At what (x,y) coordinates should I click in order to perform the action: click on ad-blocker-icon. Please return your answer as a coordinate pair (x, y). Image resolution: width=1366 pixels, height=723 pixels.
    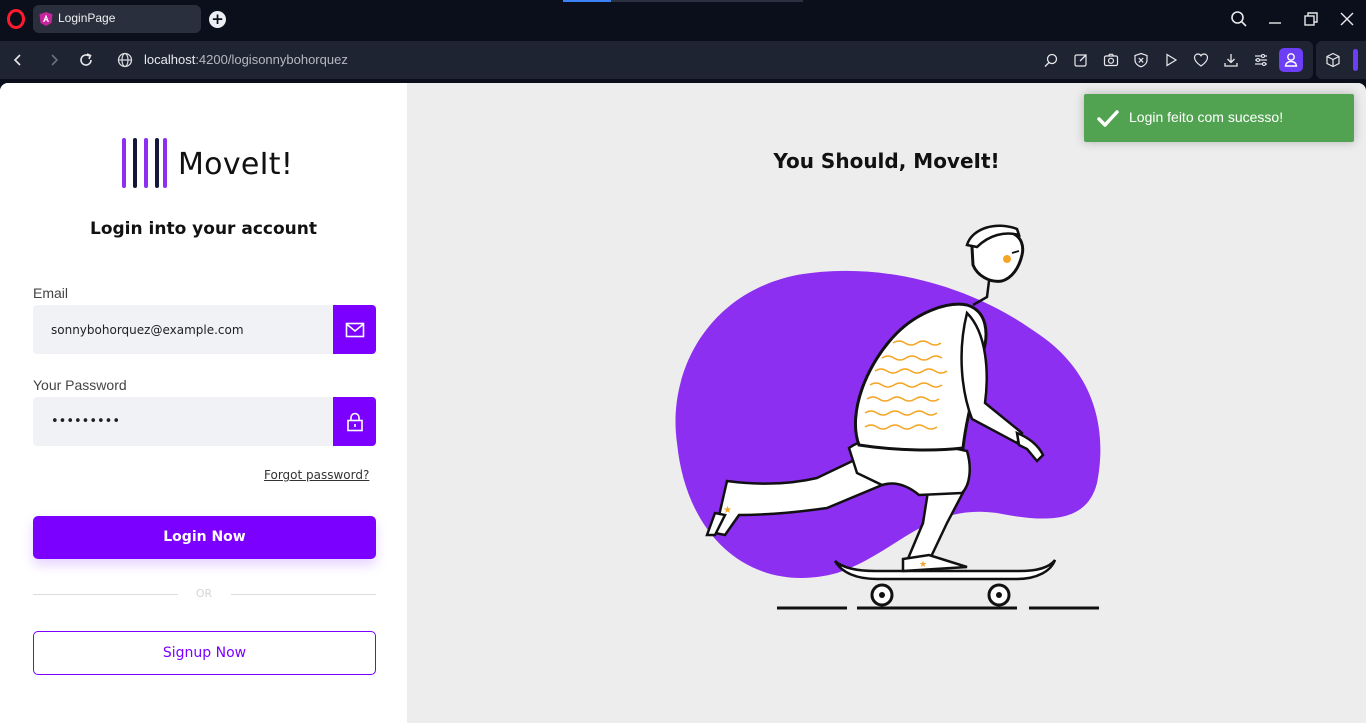
    Looking at the image, I should click on (1141, 60).